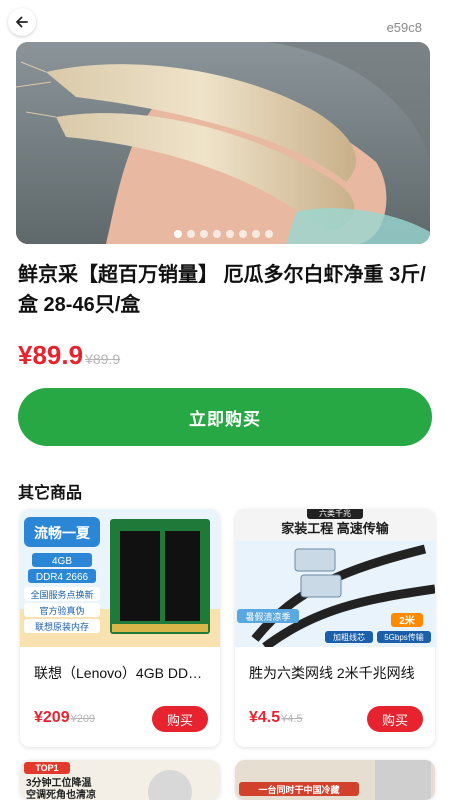 This screenshot has height=800, width=450. I want to click on thumb-tag: 暑假清凉季, so click(267, 616).